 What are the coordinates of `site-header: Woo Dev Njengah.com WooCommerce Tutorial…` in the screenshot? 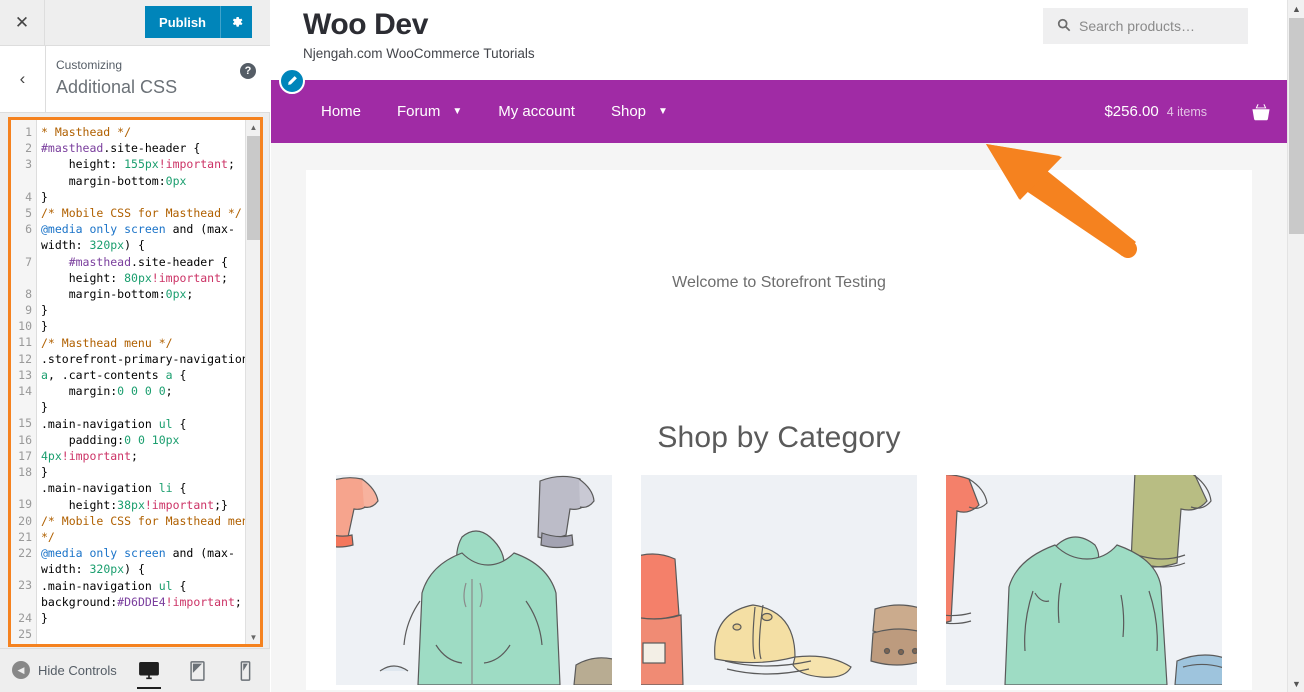 It's located at (779, 40).